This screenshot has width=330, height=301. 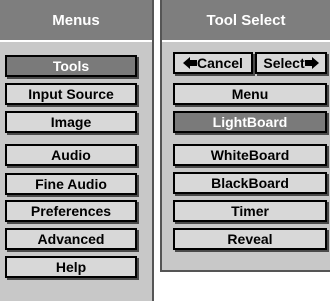 What do you see at coordinates (71, 211) in the screenshot?
I see `menu-item-preferences: Preferences` at bounding box center [71, 211].